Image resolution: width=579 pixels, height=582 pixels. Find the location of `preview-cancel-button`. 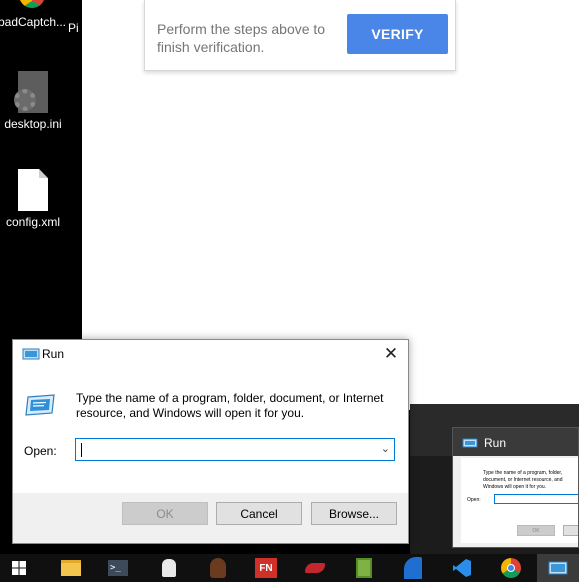

preview-cancel-button is located at coordinates (570, 530).